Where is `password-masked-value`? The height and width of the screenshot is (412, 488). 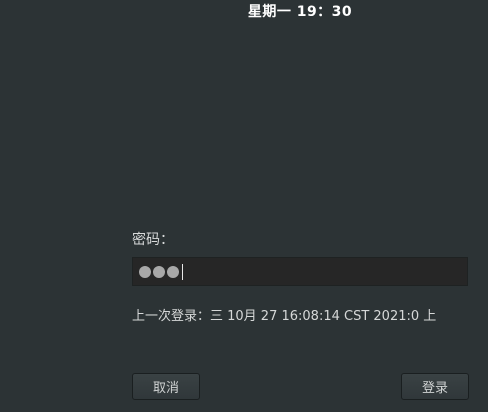 password-masked-value is located at coordinates (161, 272).